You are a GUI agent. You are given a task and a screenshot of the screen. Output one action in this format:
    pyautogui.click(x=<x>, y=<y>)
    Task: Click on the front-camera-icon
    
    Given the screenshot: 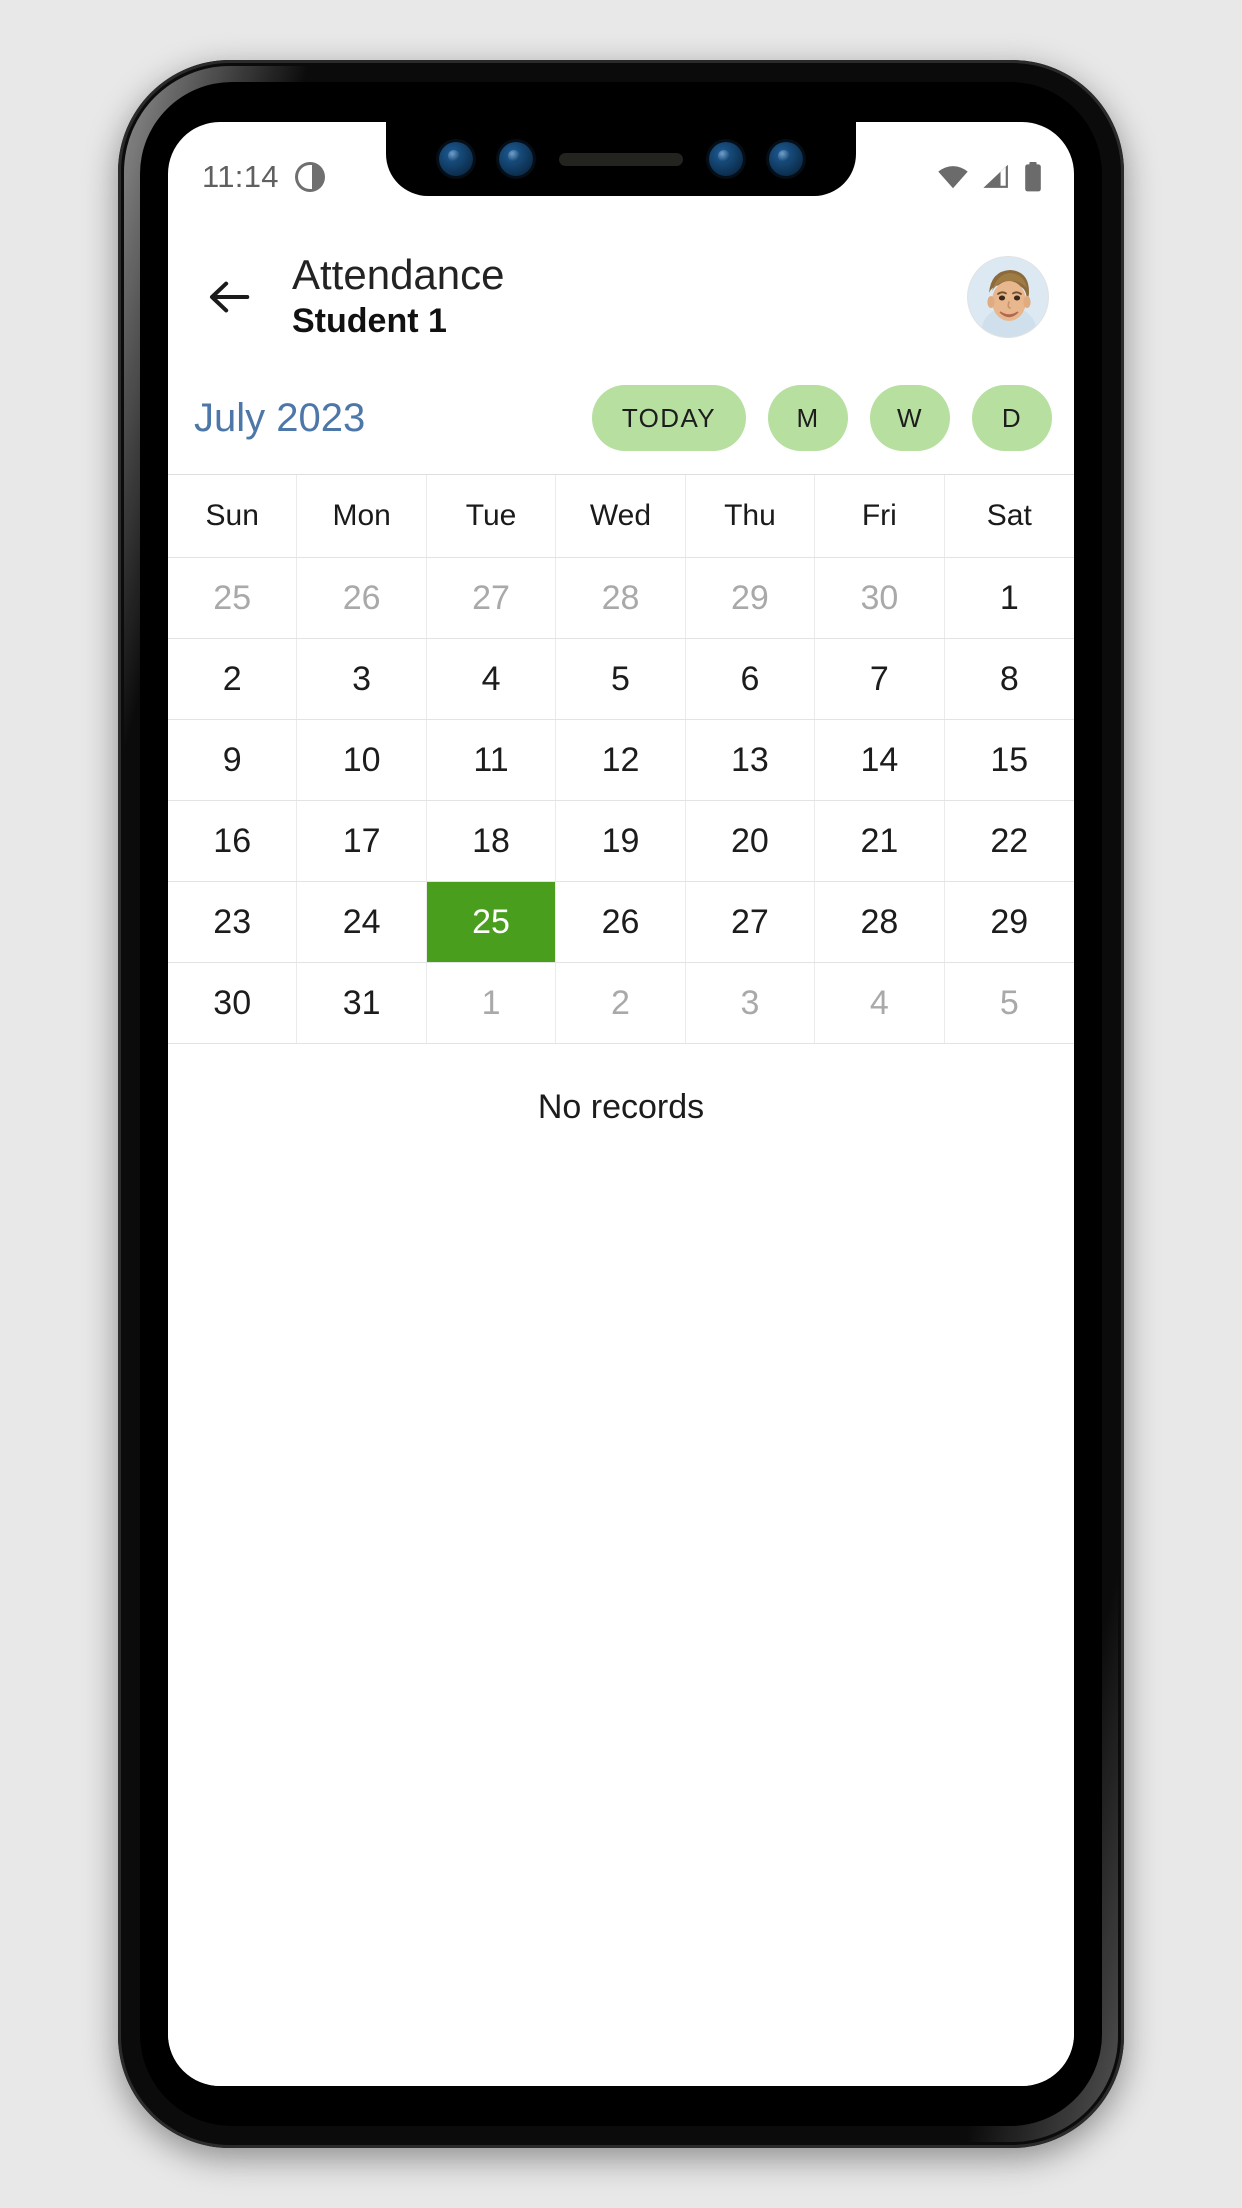 What is the action you would take?
    pyautogui.click(x=456, y=159)
    